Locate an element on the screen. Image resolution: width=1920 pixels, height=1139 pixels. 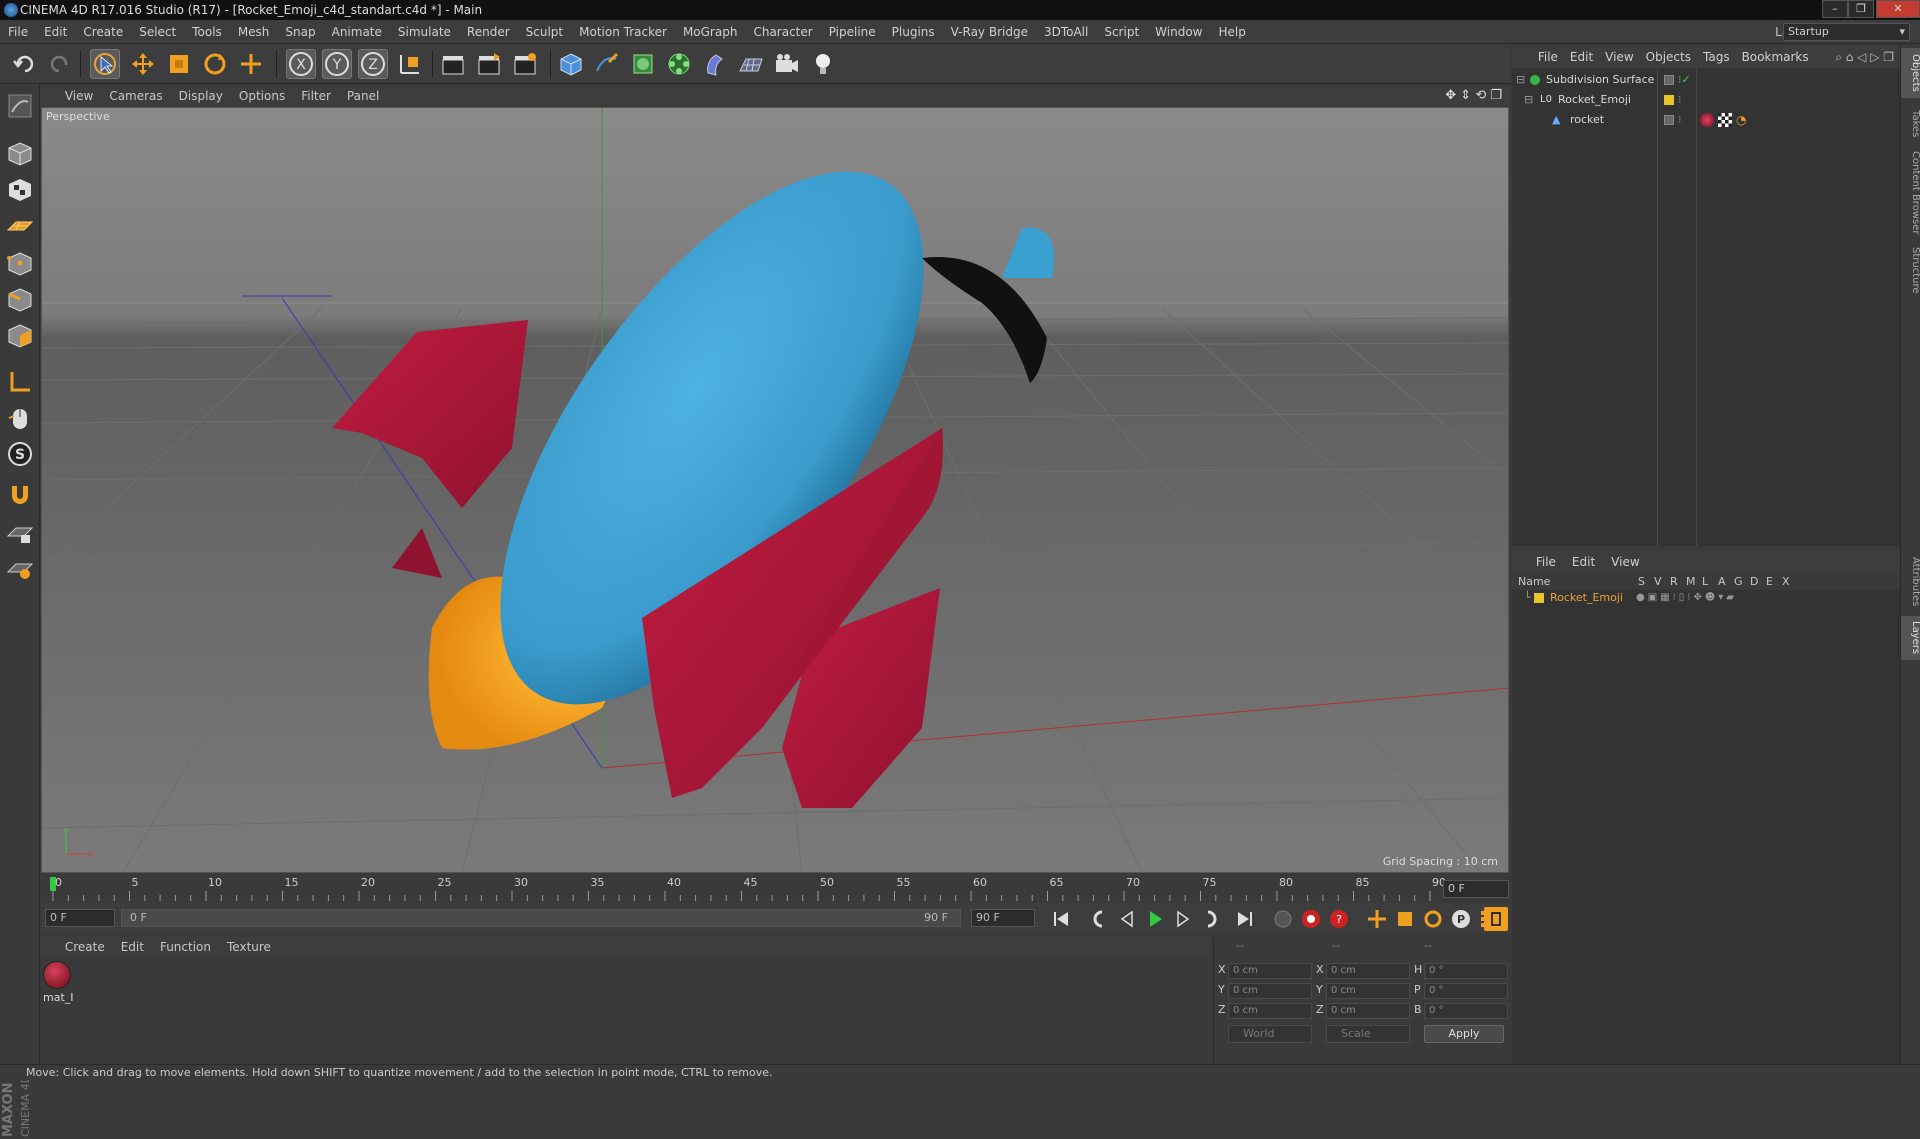
om-menu-tags: Tags is located at coordinates (1716, 57).